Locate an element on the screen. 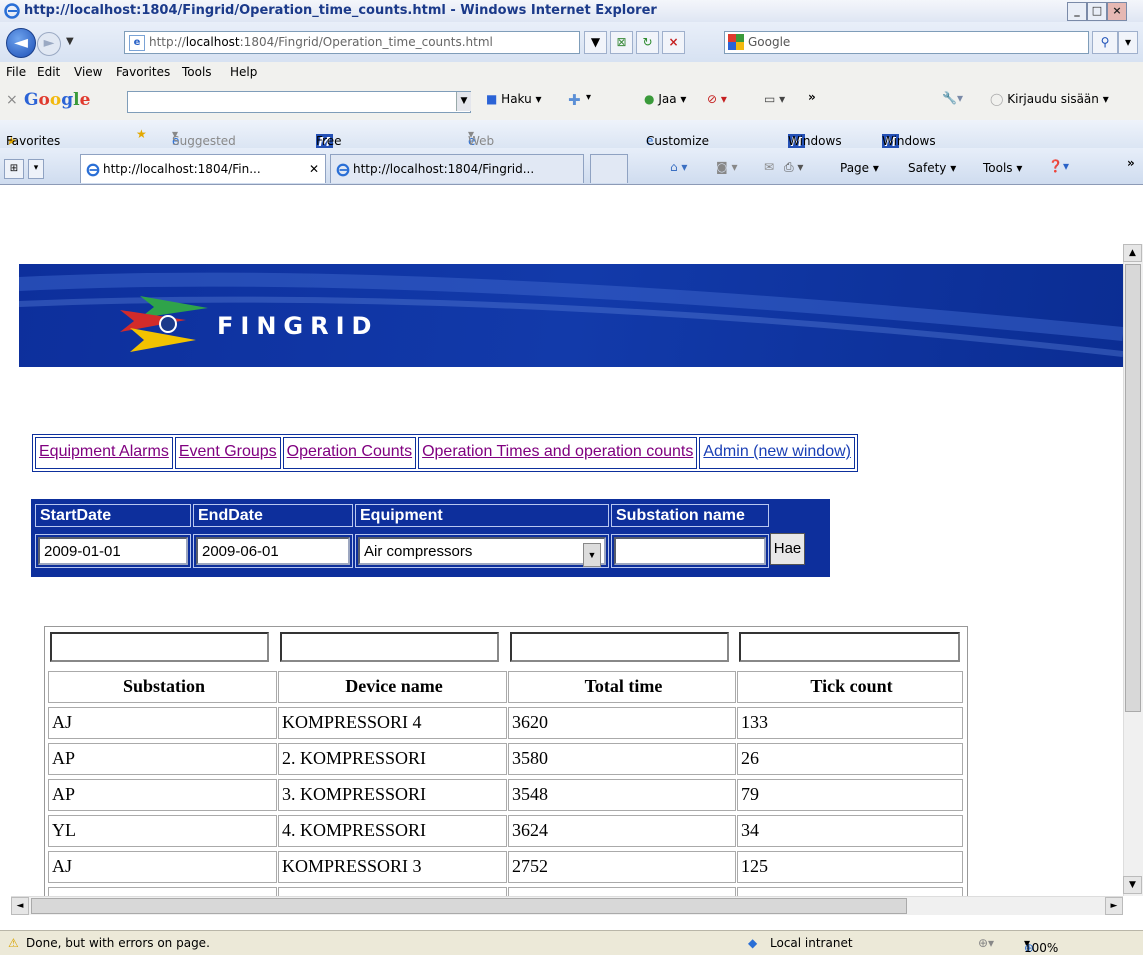  ie-logo-icon is located at coordinates (12, 11).